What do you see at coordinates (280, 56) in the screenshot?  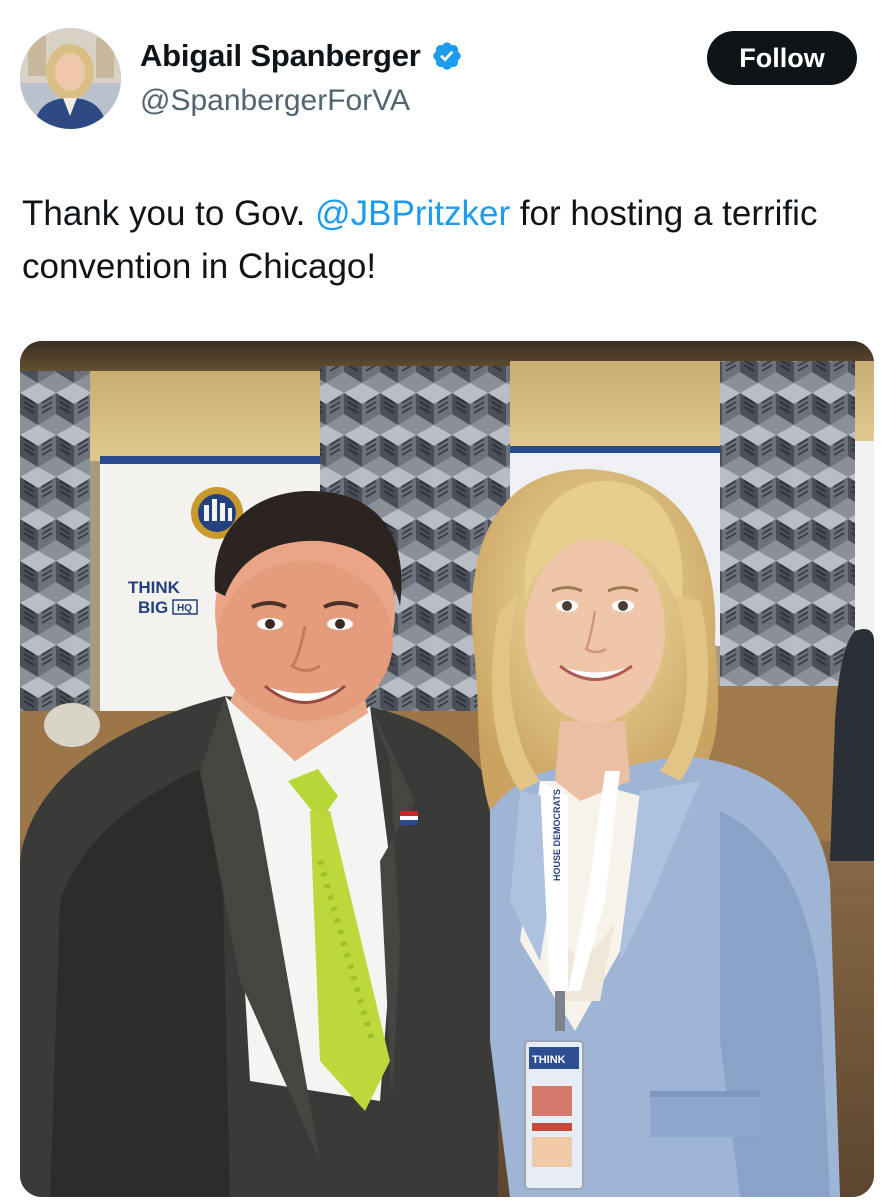 I see `display-name: Abigail Spanberger` at bounding box center [280, 56].